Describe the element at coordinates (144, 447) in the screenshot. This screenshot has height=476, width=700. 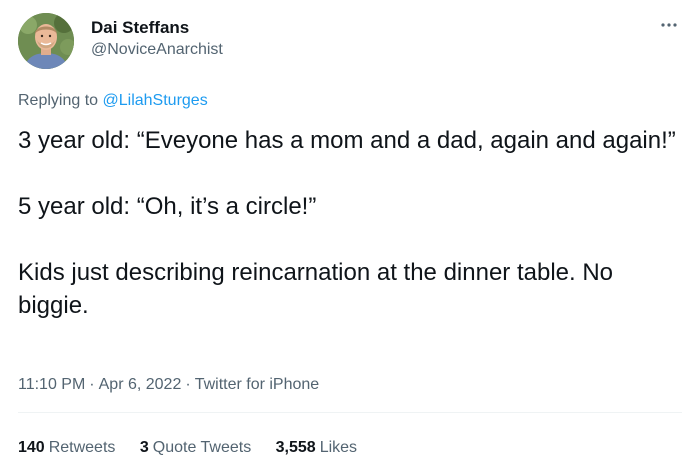
I see `quote-tweets-count: 3` at that location.